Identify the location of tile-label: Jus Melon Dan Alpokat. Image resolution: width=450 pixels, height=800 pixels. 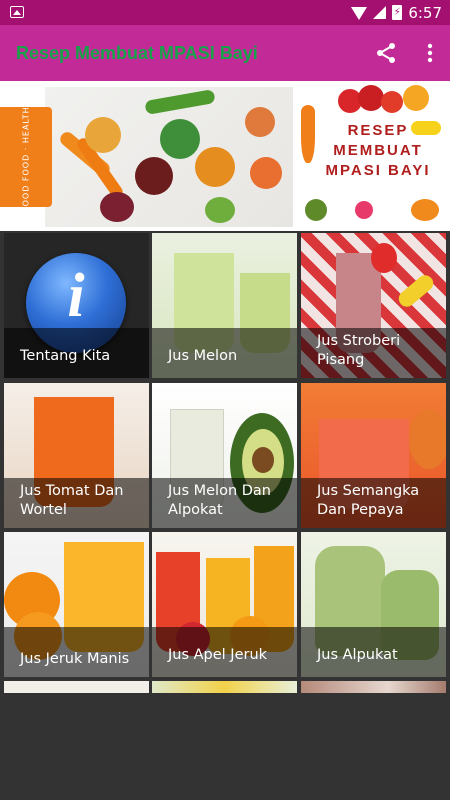
(220, 500).